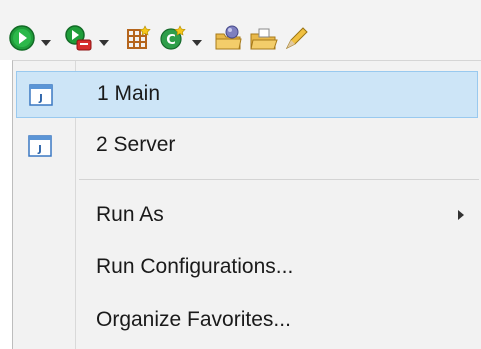  I want to click on run-button, so click(22, 38).